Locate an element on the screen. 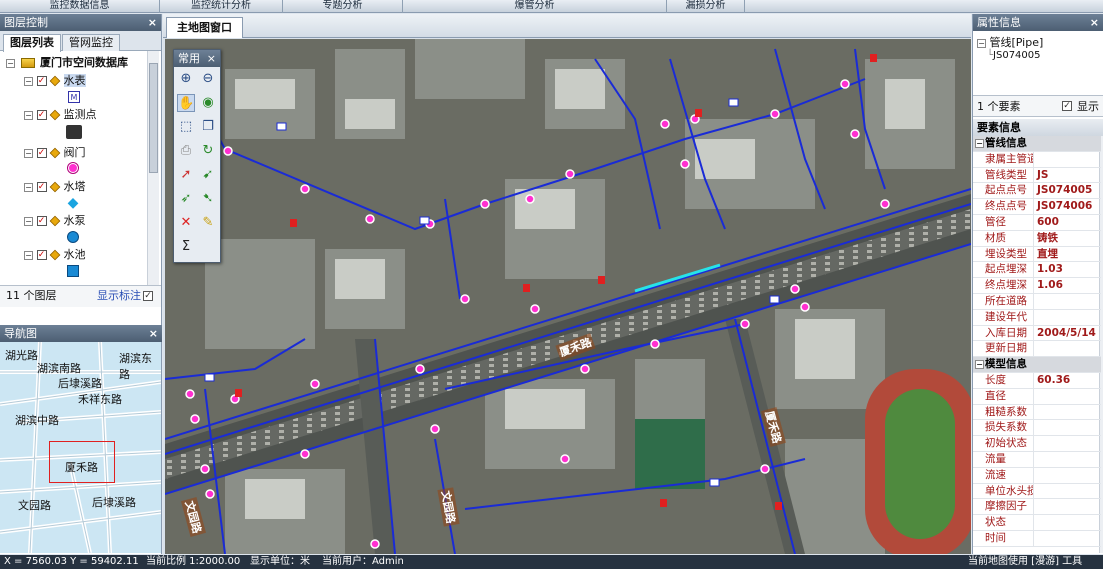 The height and width of the screenshot is (569, 1103). property-row: 状态 is located at coordinates (1037, 523).